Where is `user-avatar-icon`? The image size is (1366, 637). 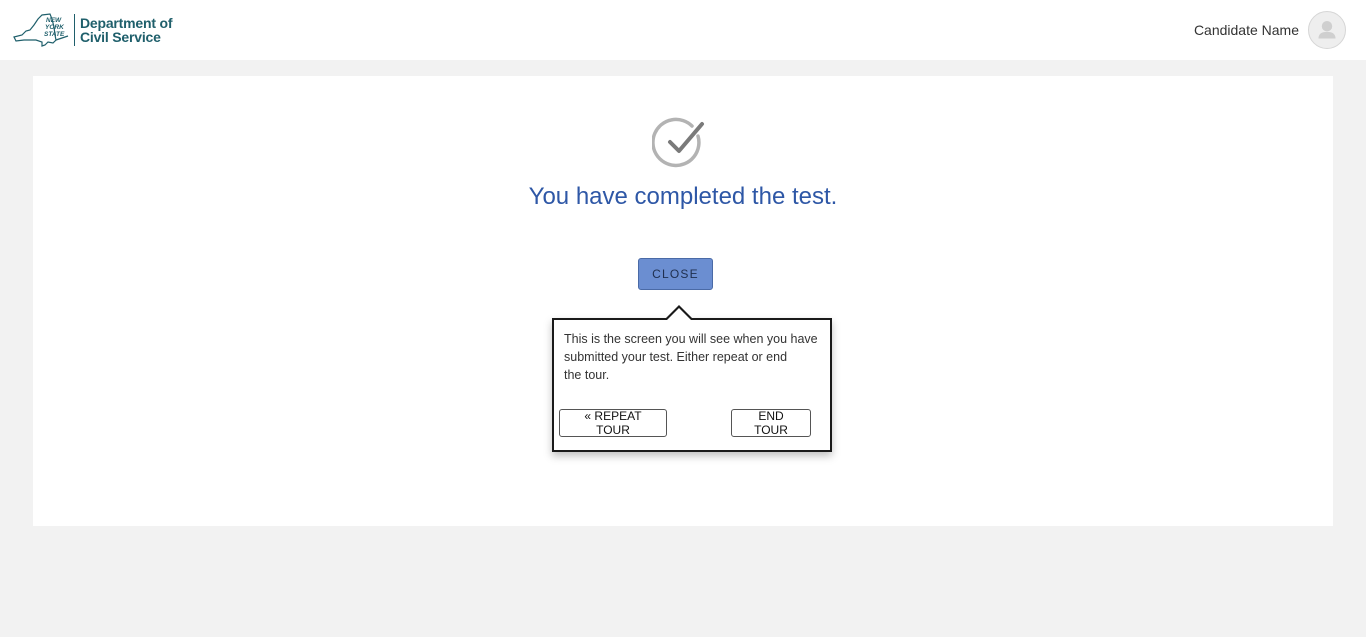 user-avatar-icon is located at coordinates (1327, 30).